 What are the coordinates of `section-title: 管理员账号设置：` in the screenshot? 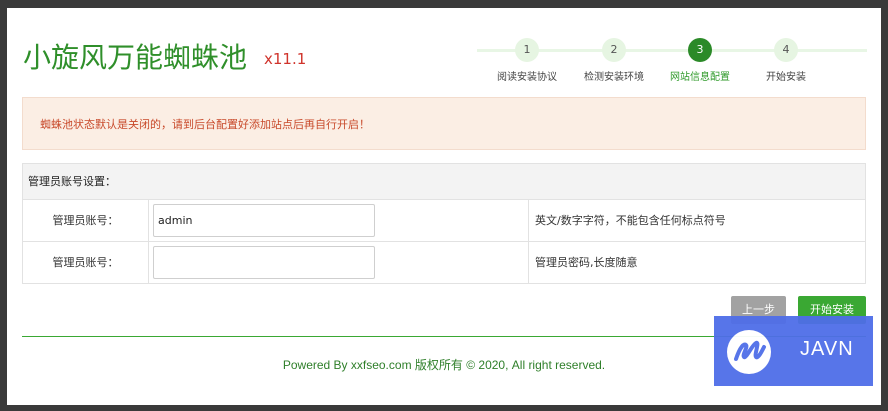 It's located at (444, 182).